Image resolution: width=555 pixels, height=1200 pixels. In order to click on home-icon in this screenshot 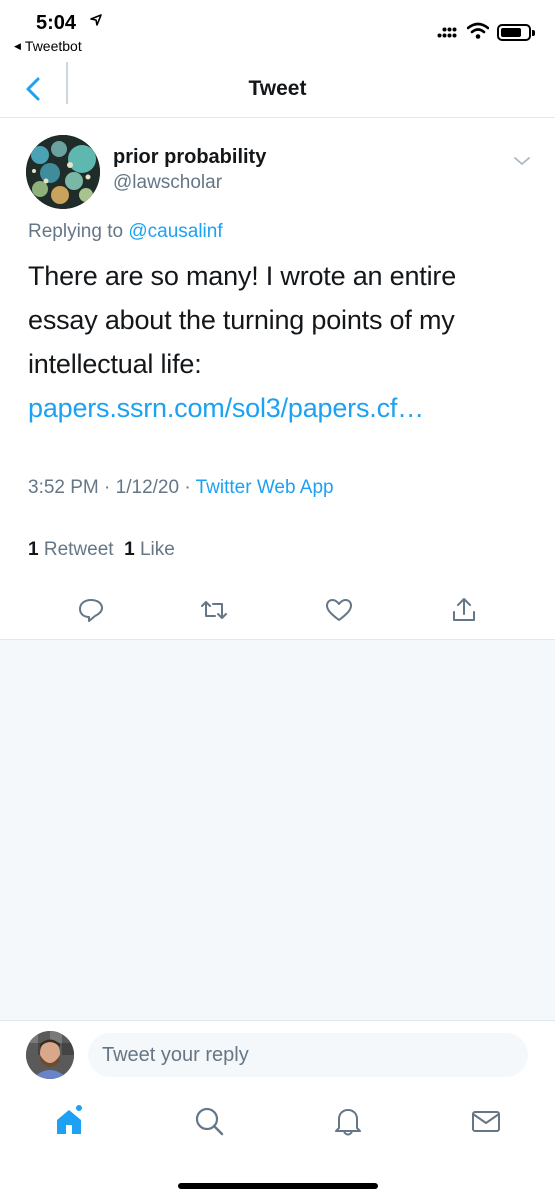, I will do `click(69, 1121)`.